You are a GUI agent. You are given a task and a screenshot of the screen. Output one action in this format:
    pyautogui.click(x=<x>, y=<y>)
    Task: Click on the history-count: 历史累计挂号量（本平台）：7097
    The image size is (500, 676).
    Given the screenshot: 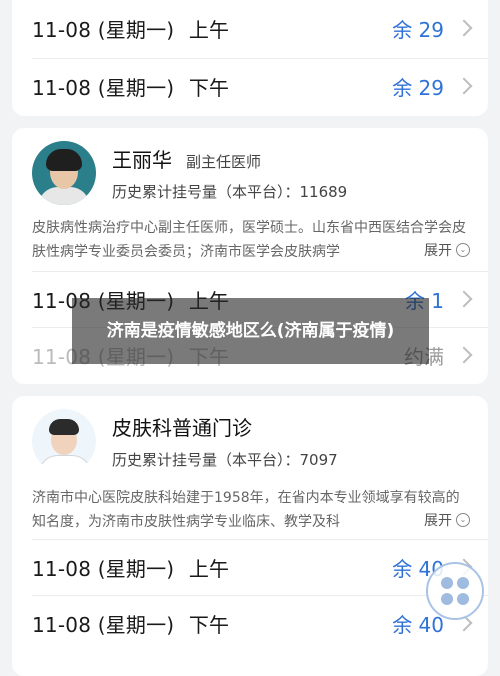 What is the action you would take?
    pyautogui.click(x=225, y=460)
    